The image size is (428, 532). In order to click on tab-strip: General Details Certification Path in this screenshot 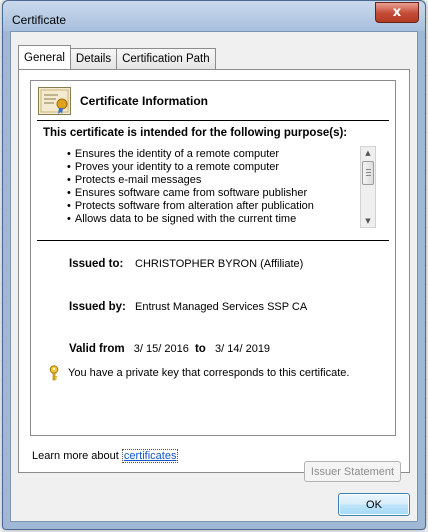, I will do `click(117, 57)`.